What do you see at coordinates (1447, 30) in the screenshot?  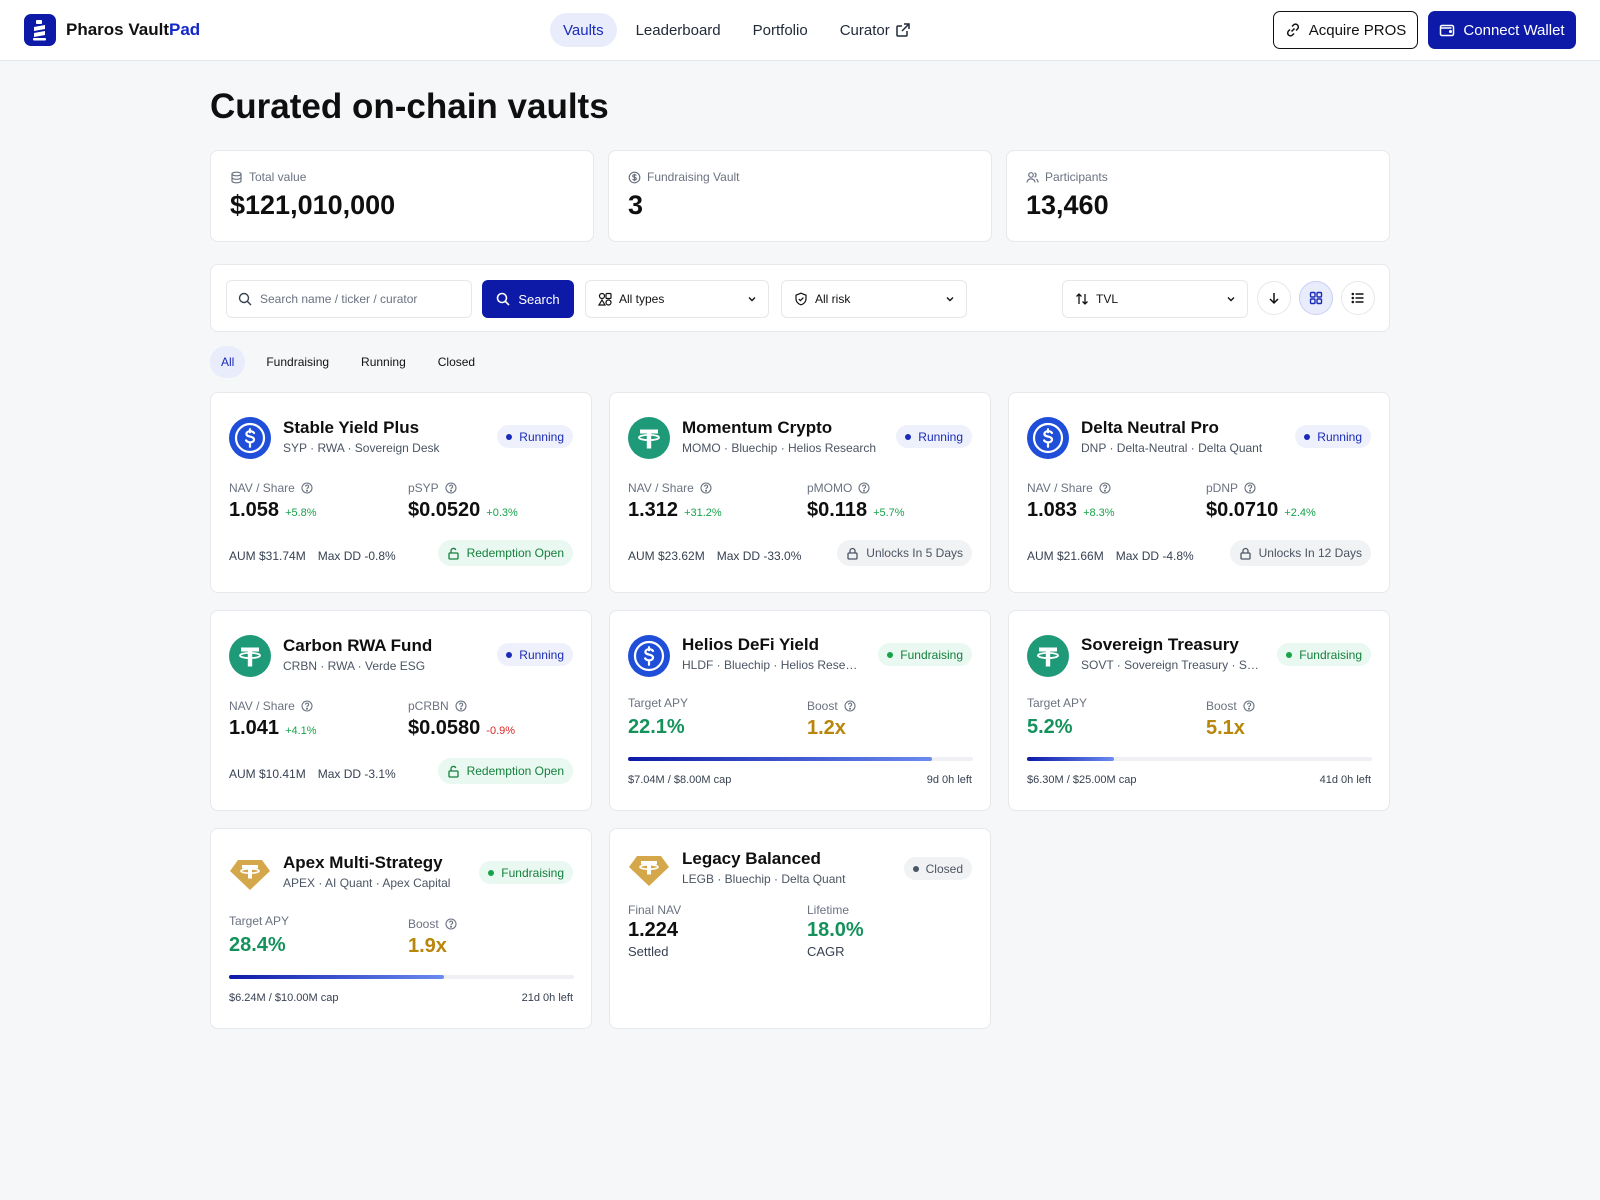 I see `wallet-icon` at bounding box center [1447, 30].